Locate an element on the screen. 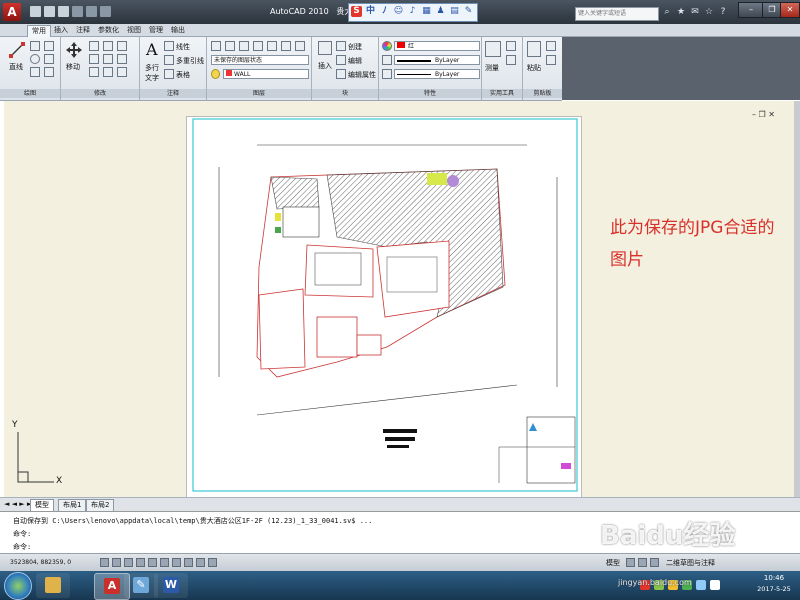  dynamic-ucs-icon is located at coordinates (176, 562).